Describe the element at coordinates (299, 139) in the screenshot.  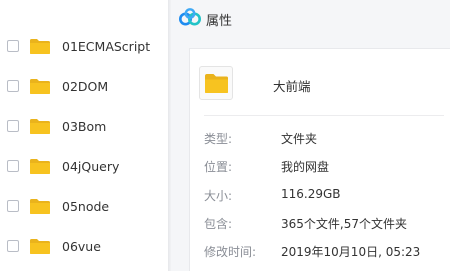
I see `type-value: 文件夹` at that location.